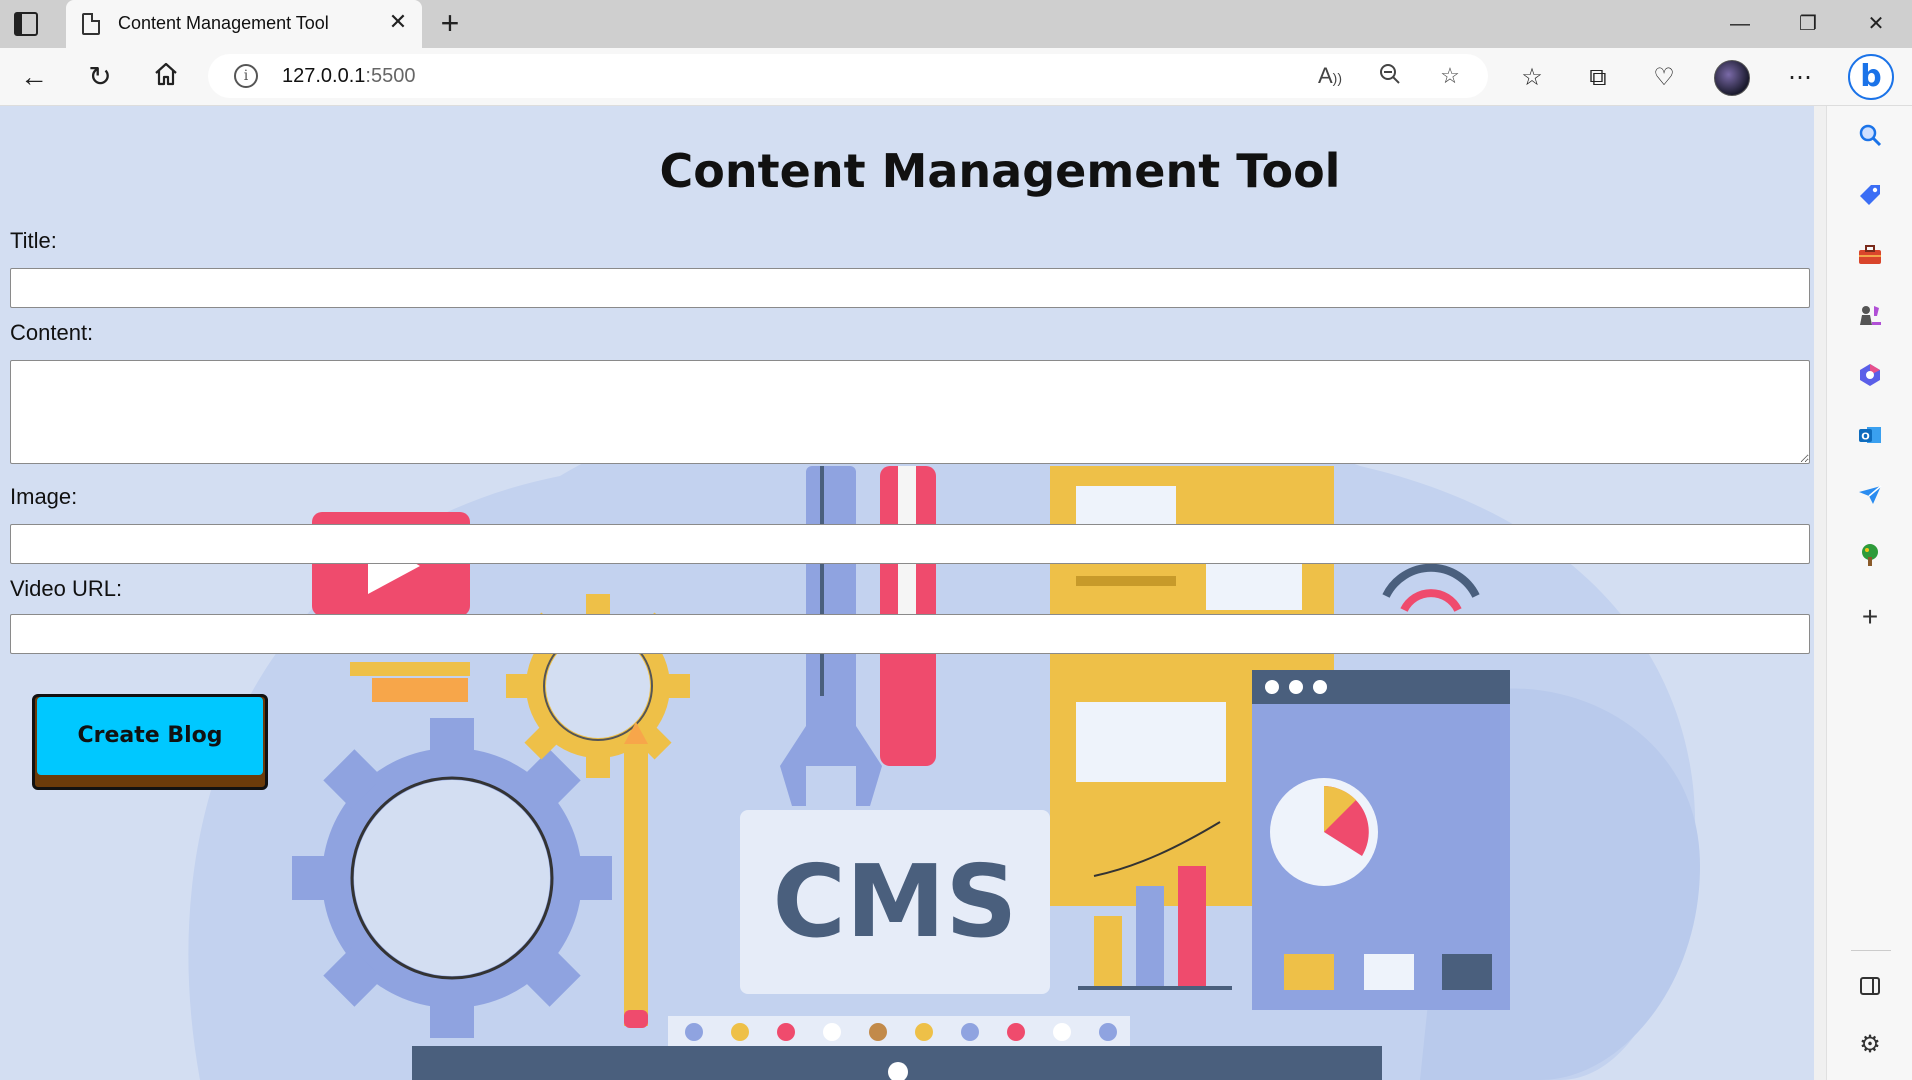 The height and width of the screenshot is (1080, 1912). Describe the element at coordinates (52, 332) in the screenshot. I see `content-label: Content:` at that location.